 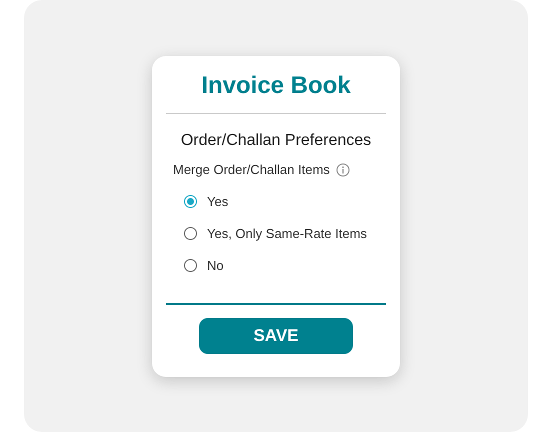 What do you see at coordinates (343, 169) in the screenshot?
I see `info-icon` at bounding box center [343, 169].